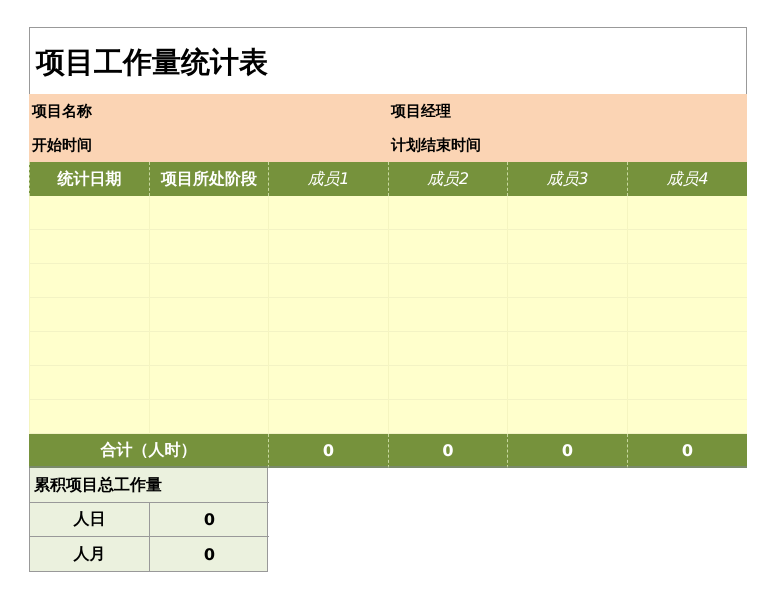  Describe the element at coordinates (149, 485) in the screenshot. I see `summary-title: 累积项目总工作量` at that location.